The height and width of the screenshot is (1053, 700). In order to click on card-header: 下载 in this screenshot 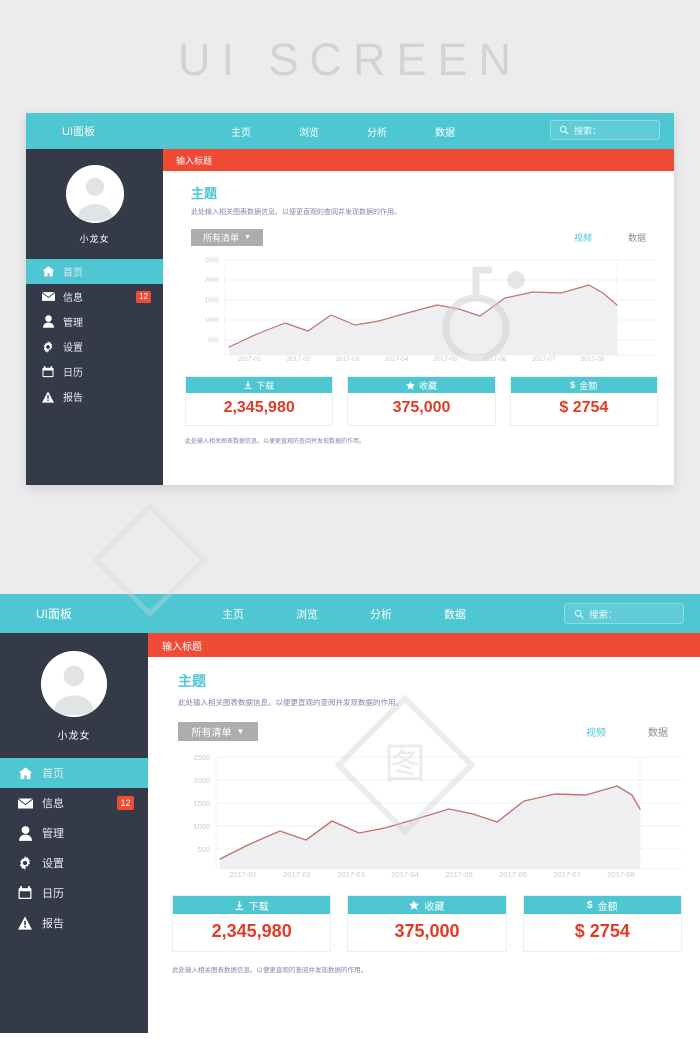, I will do `click(252, 905)`.